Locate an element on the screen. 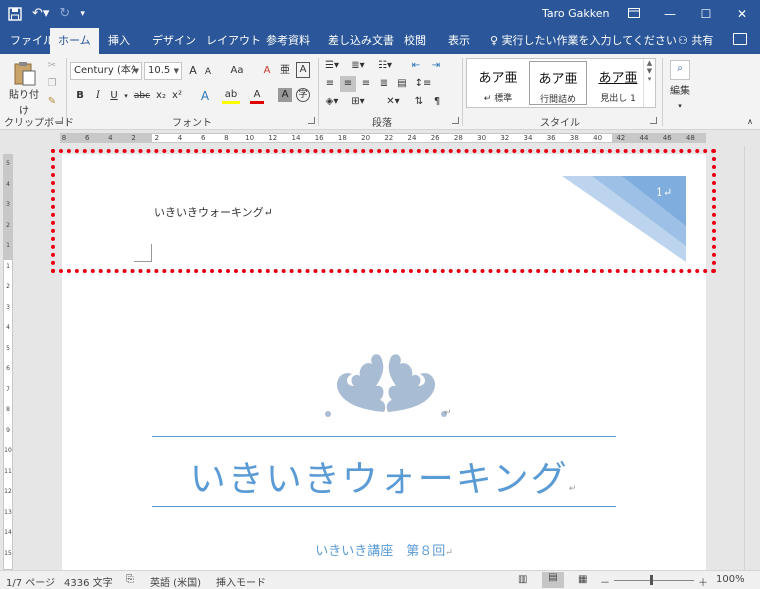 Image resolution: width=760 pixels, height=589 pixels. copy-icon: ❐ is located at coordinates (52, 84).